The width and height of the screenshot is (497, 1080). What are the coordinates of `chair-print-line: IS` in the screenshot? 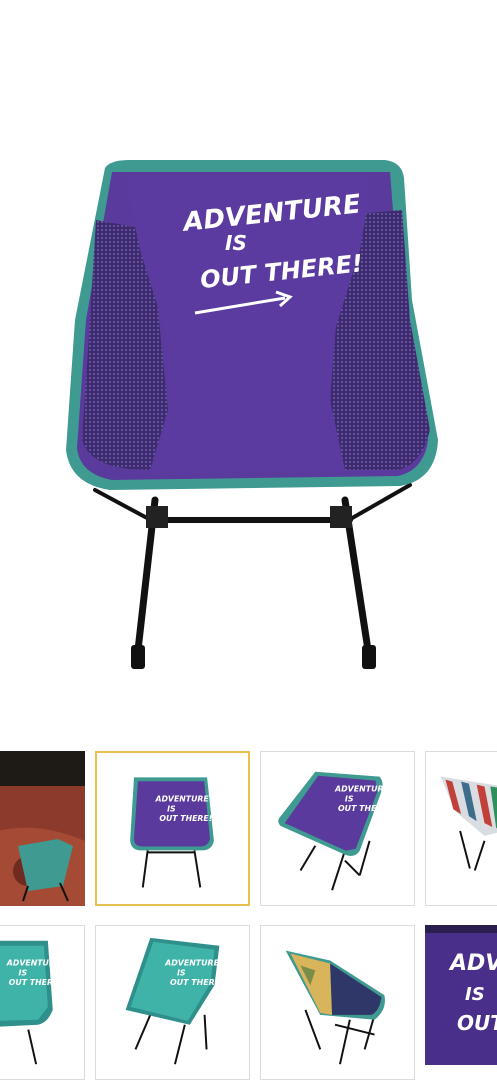 It's located at (236, 243).